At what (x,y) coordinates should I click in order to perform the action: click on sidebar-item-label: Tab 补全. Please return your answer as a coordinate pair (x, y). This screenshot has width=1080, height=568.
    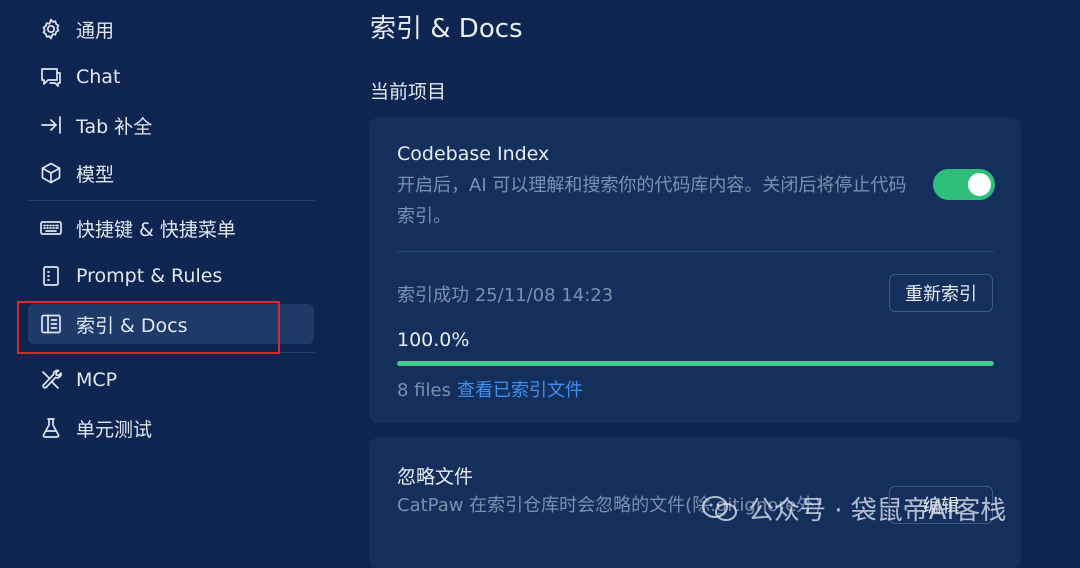
    Looking at the image, I should click on (114, 126).